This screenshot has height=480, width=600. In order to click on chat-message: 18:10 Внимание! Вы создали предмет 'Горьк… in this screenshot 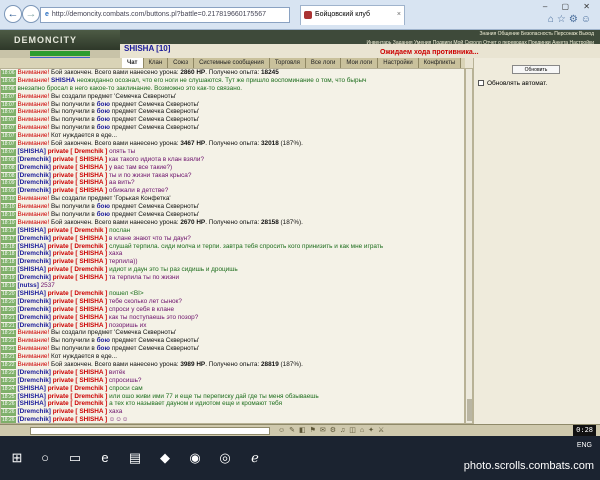, I will do `click(232, 199)`.